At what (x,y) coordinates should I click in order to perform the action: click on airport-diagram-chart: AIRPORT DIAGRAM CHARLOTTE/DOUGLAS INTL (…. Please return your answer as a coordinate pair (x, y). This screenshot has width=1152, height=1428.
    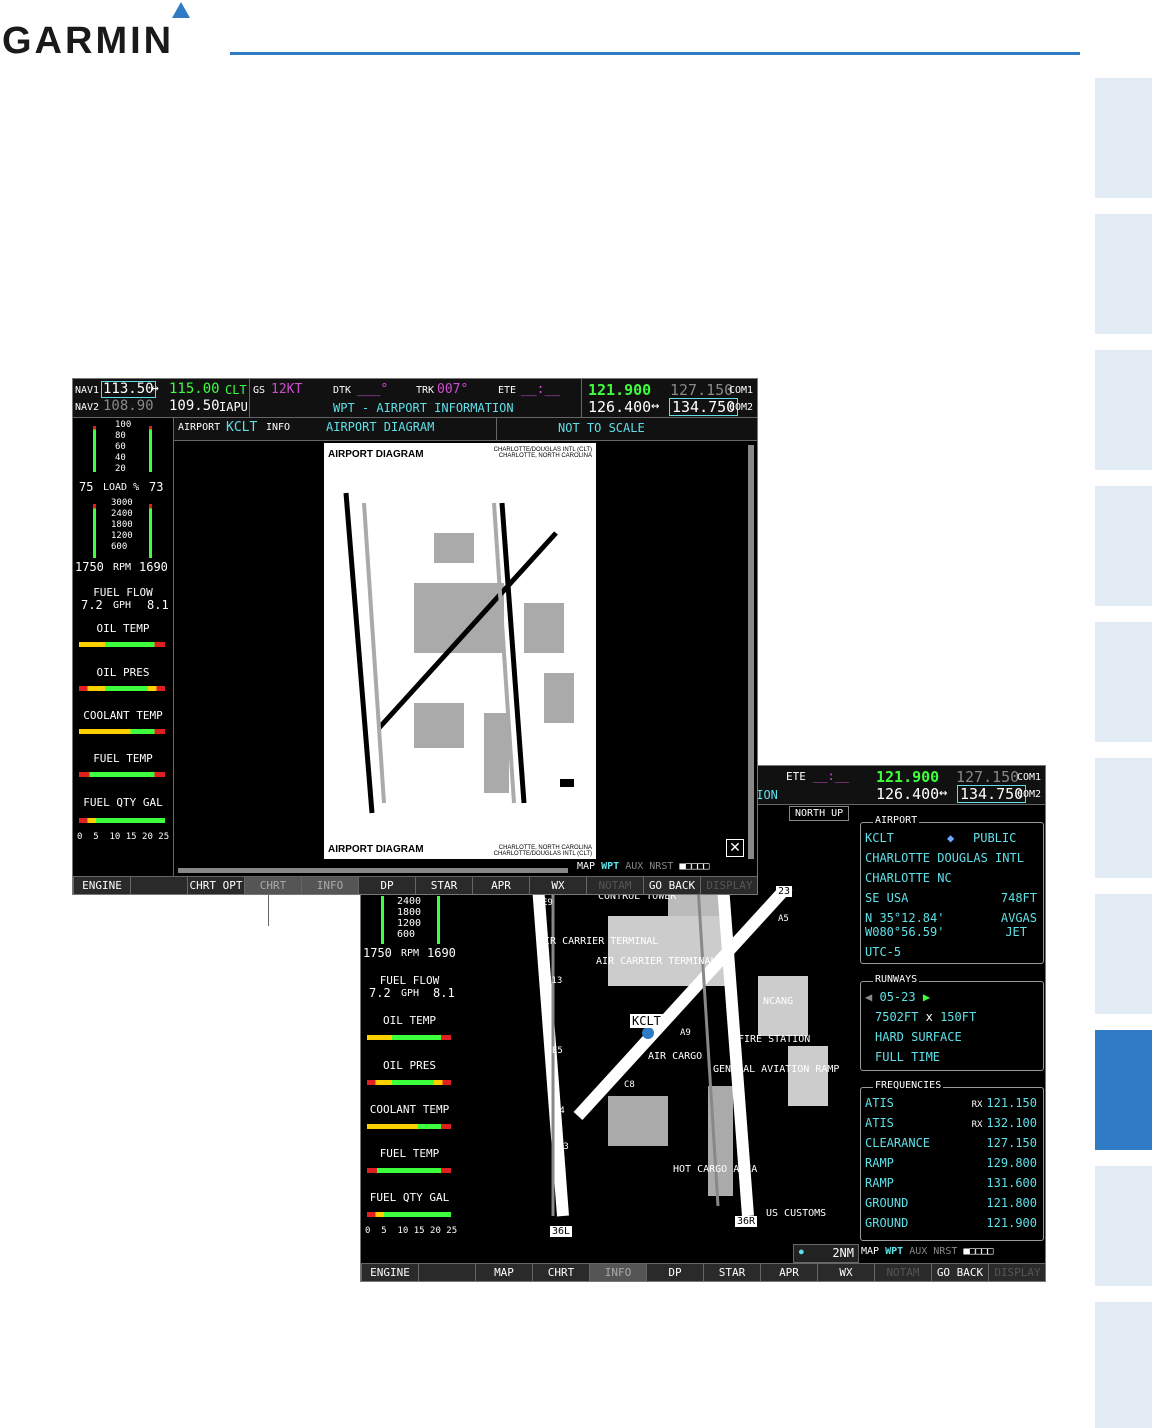
    Looking at the image, I should click on (460, 651).